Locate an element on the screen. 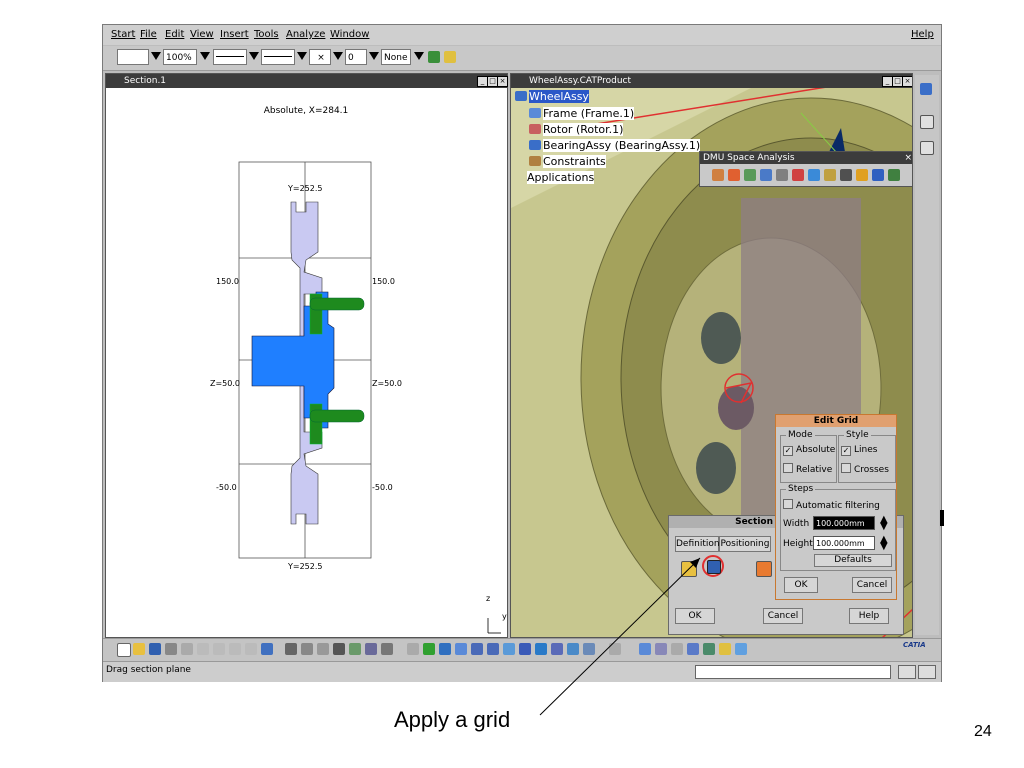  edit-grid-ok-button: OK is located at coordinates (801, 585).